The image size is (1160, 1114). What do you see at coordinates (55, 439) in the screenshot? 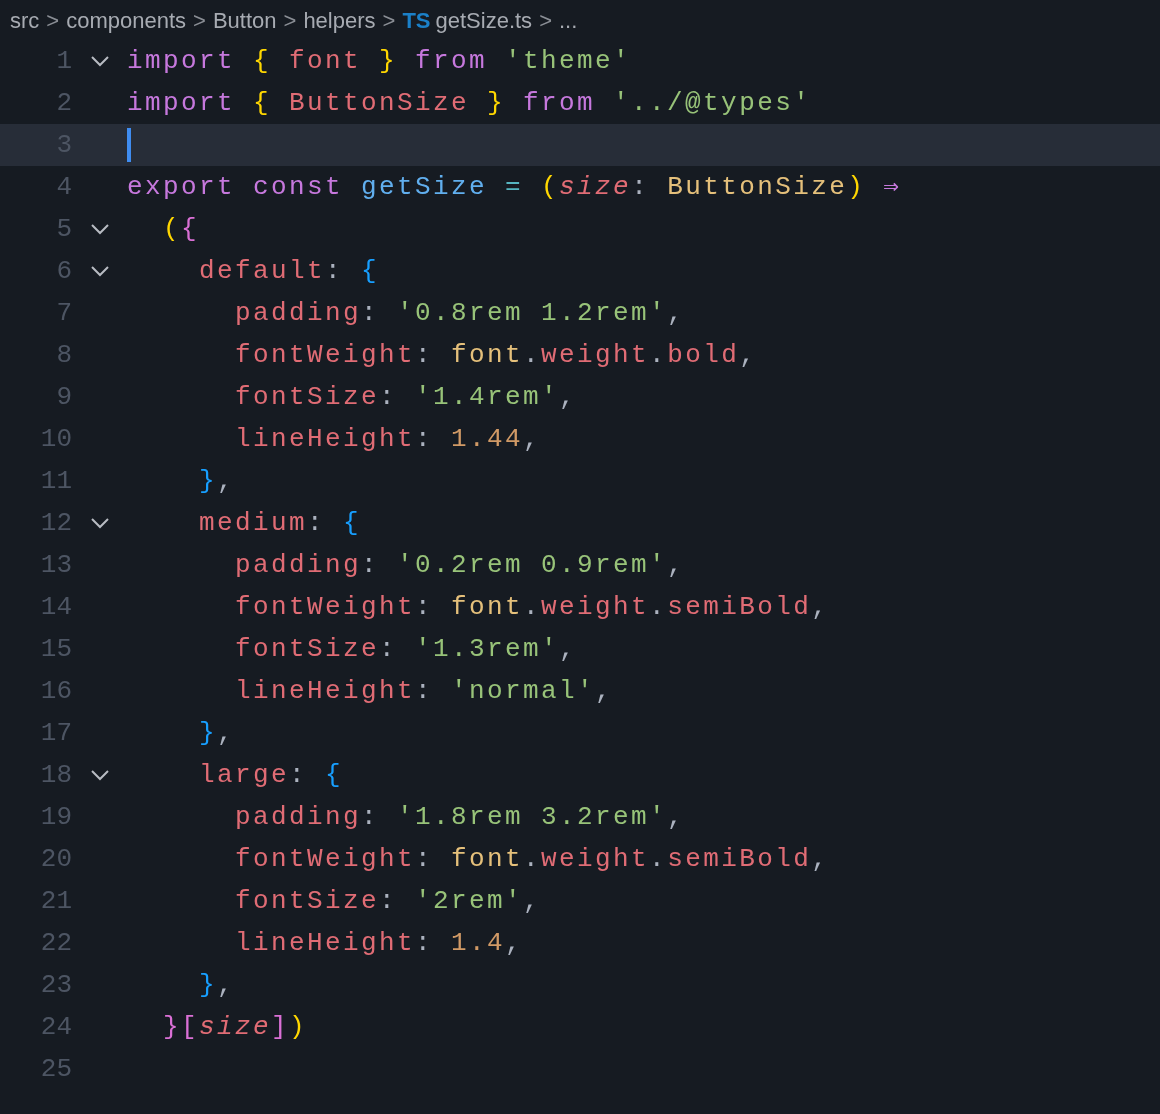
I see `line-number: 10` at bounding box center [55, 439].